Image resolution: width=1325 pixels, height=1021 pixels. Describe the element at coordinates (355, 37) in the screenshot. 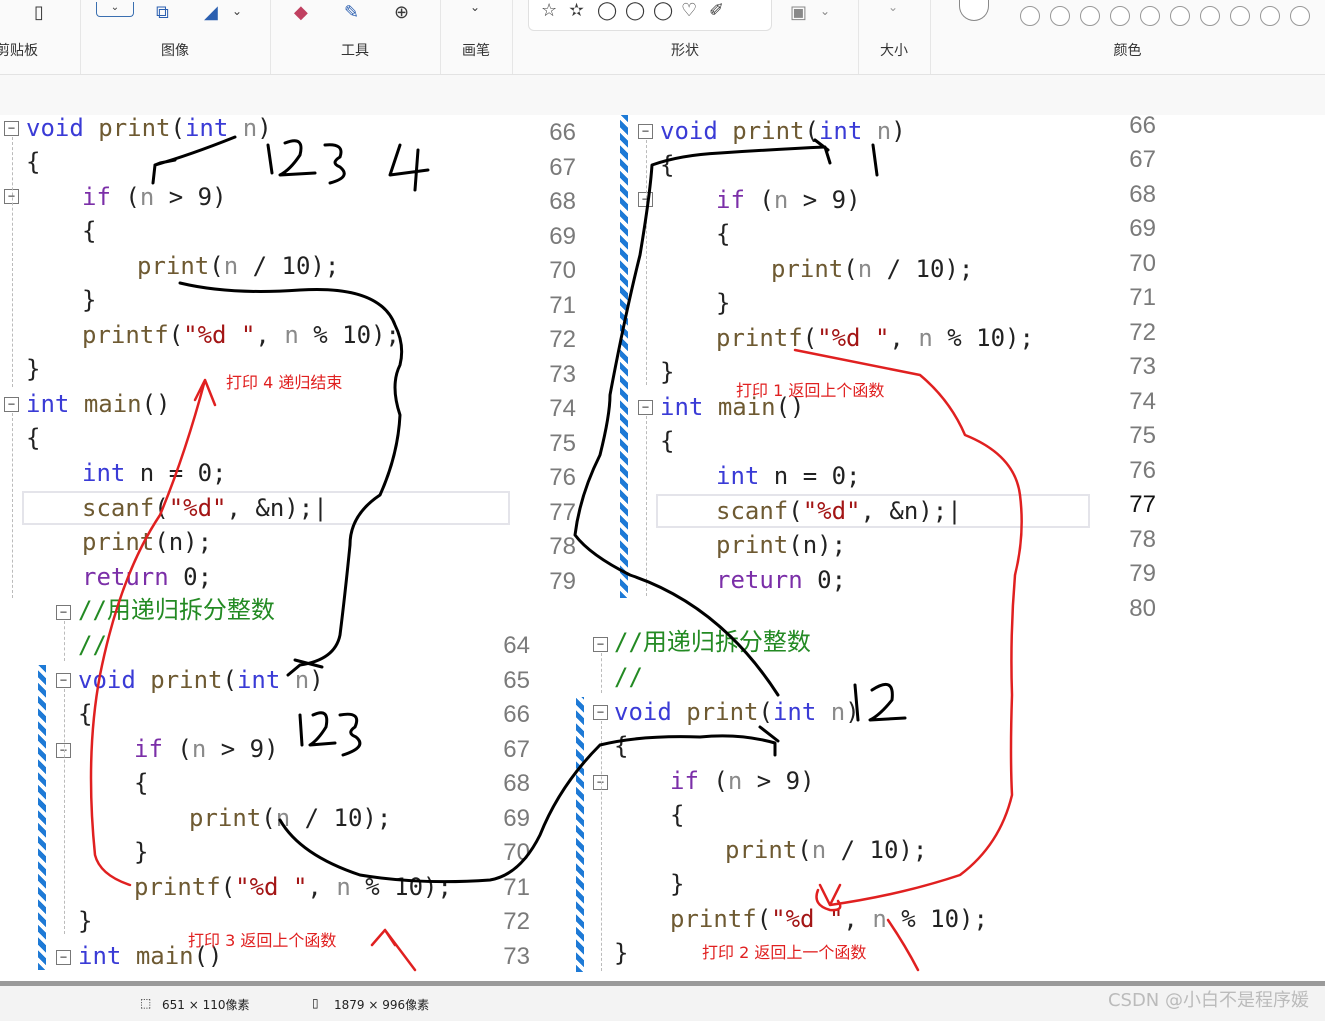

I see `group-tools: ◆ ✎ ⊕ 工具` at that location.